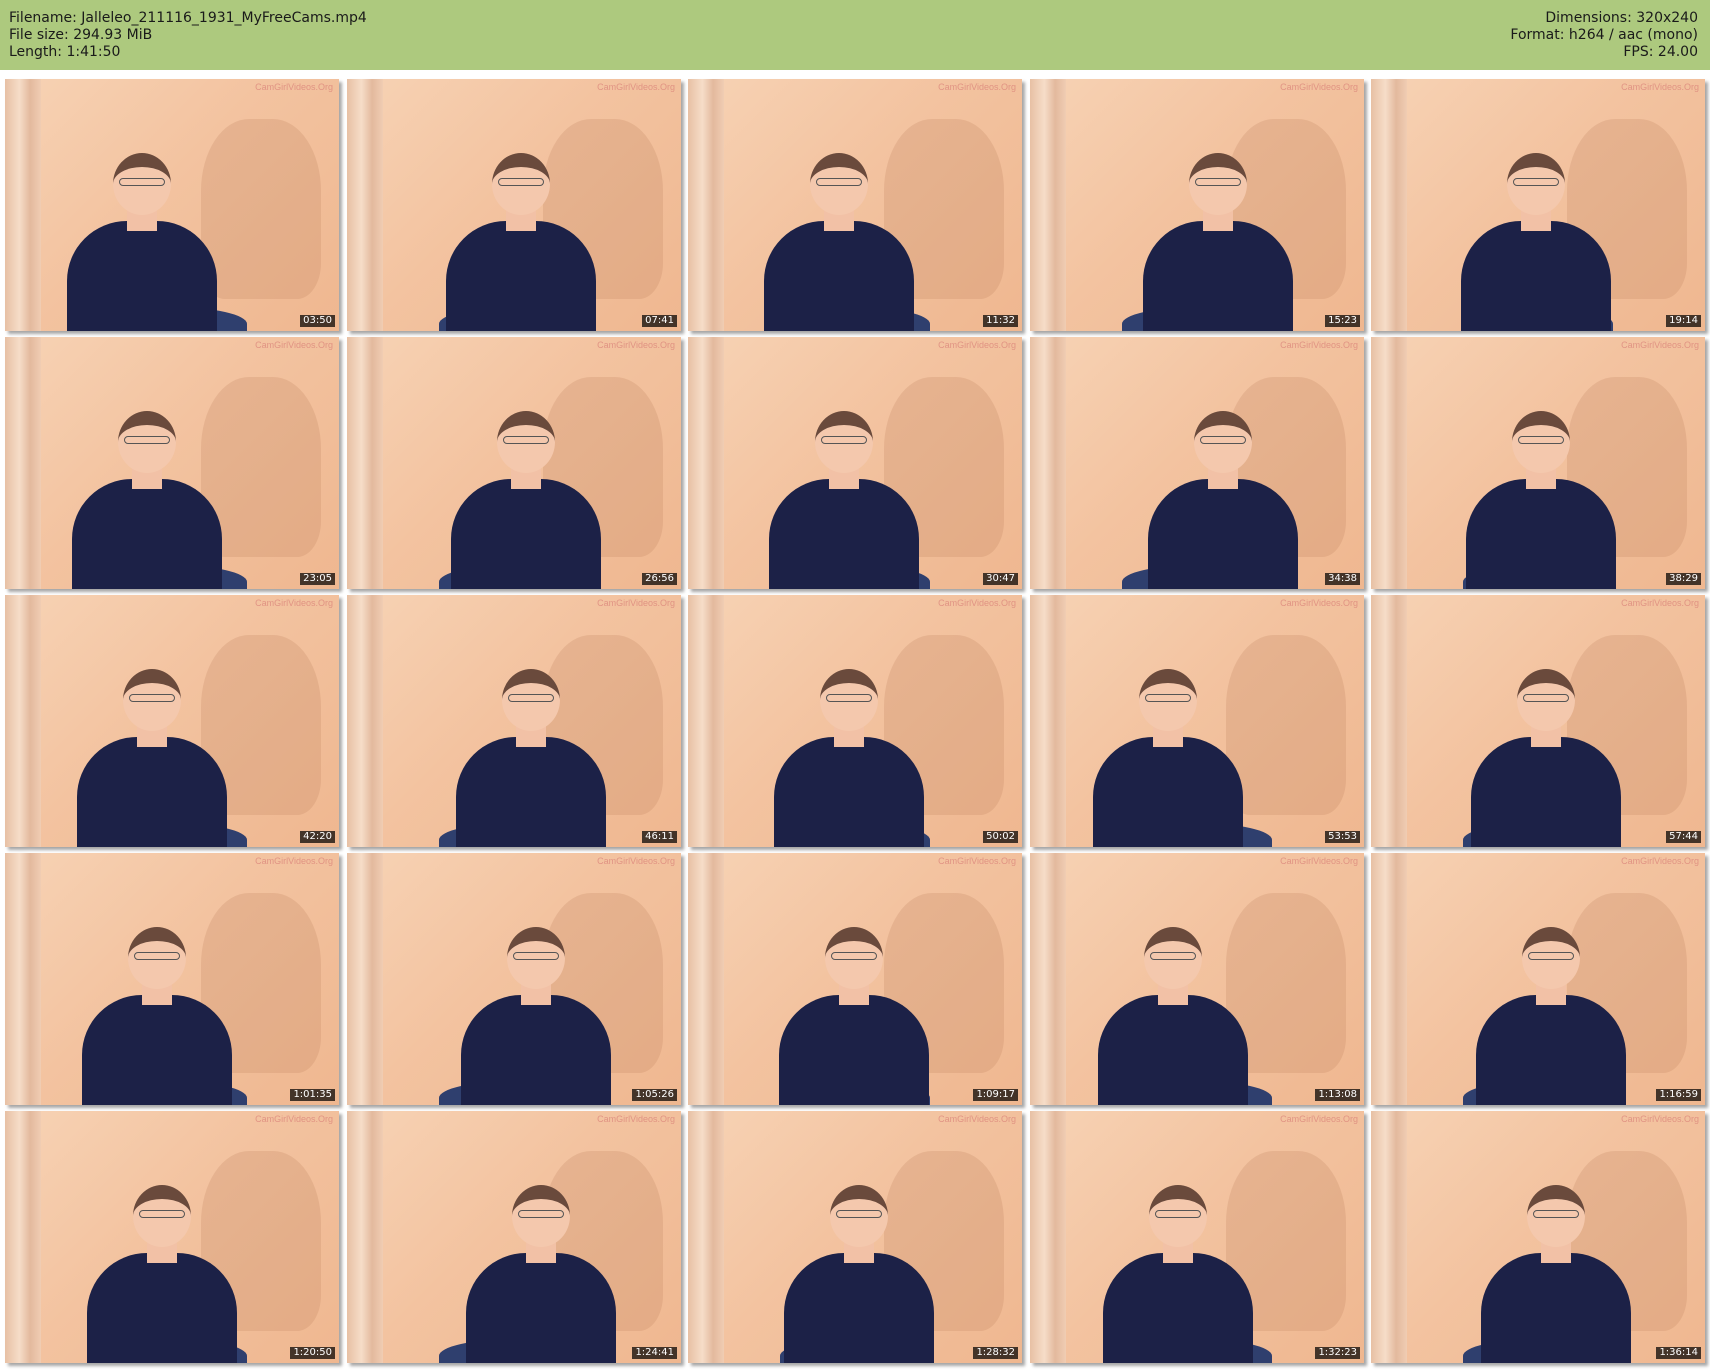 The image size is (1710, 1370). I want to click on thumbnail: CamGirlVideos.Org 30:47, so click(855, 463).